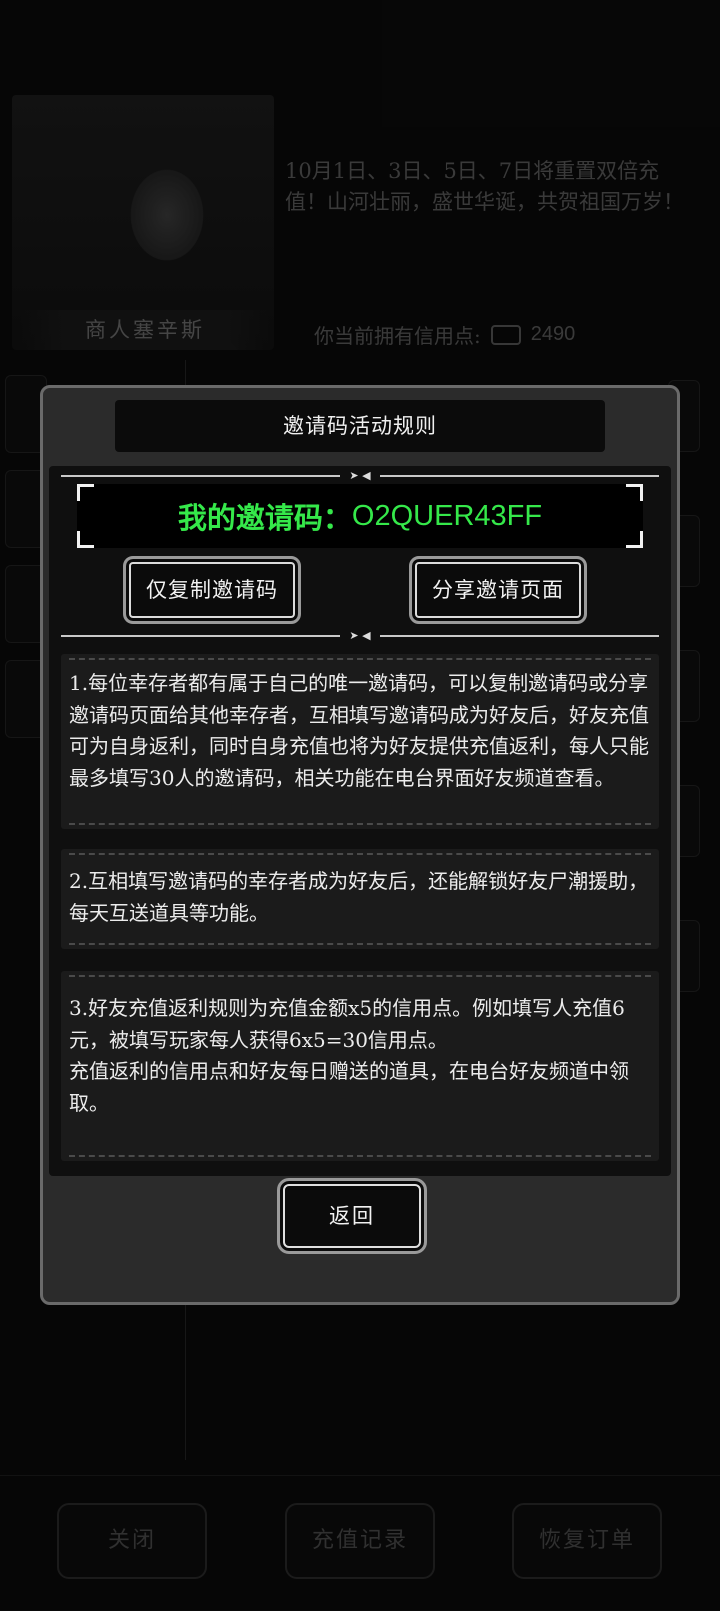 Image resolution: width=720 pixels, height=1611 pixels. Describe the element at coordinates (498, 590) in the screenshot. I see `share-invite-page-button: 分享邀请页面` at that location.